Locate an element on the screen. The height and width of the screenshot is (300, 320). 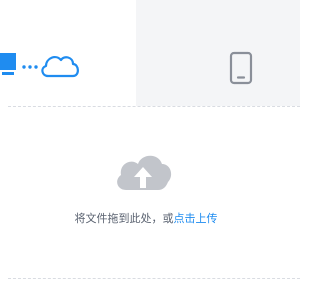
upload-prompt-text: 将文件拖到此处，或 is located at coordinates (124, 218).